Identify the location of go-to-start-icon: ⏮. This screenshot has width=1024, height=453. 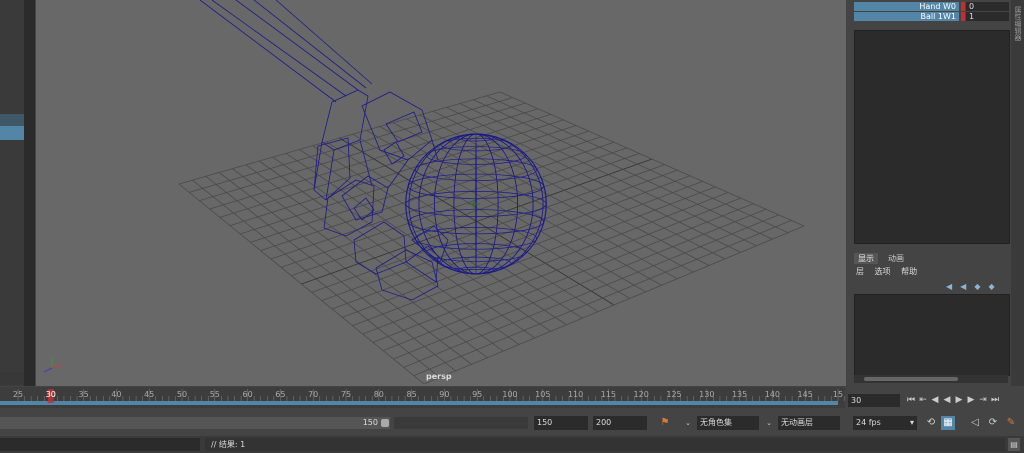
(911, 400).